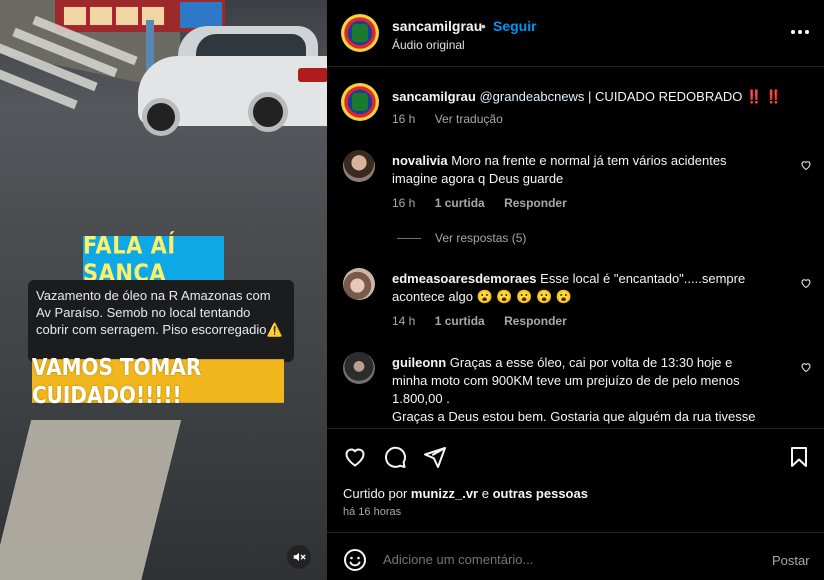 The image size is (824, 580). Describe the element at coordinates (372, 512) in the screenshot. I see `post-age: há 16 horas` at that location.